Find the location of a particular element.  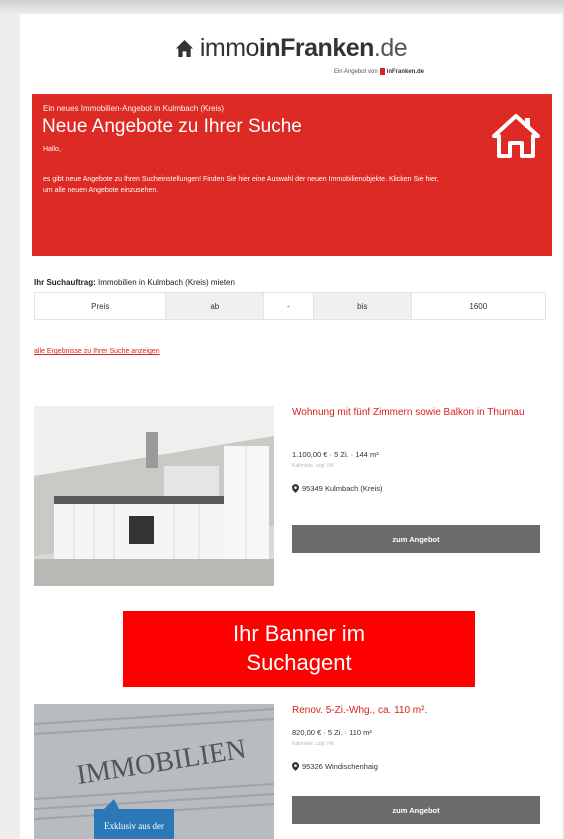

listing-title: Renov. 5-Zi.-Whg., ca. 110 m². is located at coordinates (417, 710).